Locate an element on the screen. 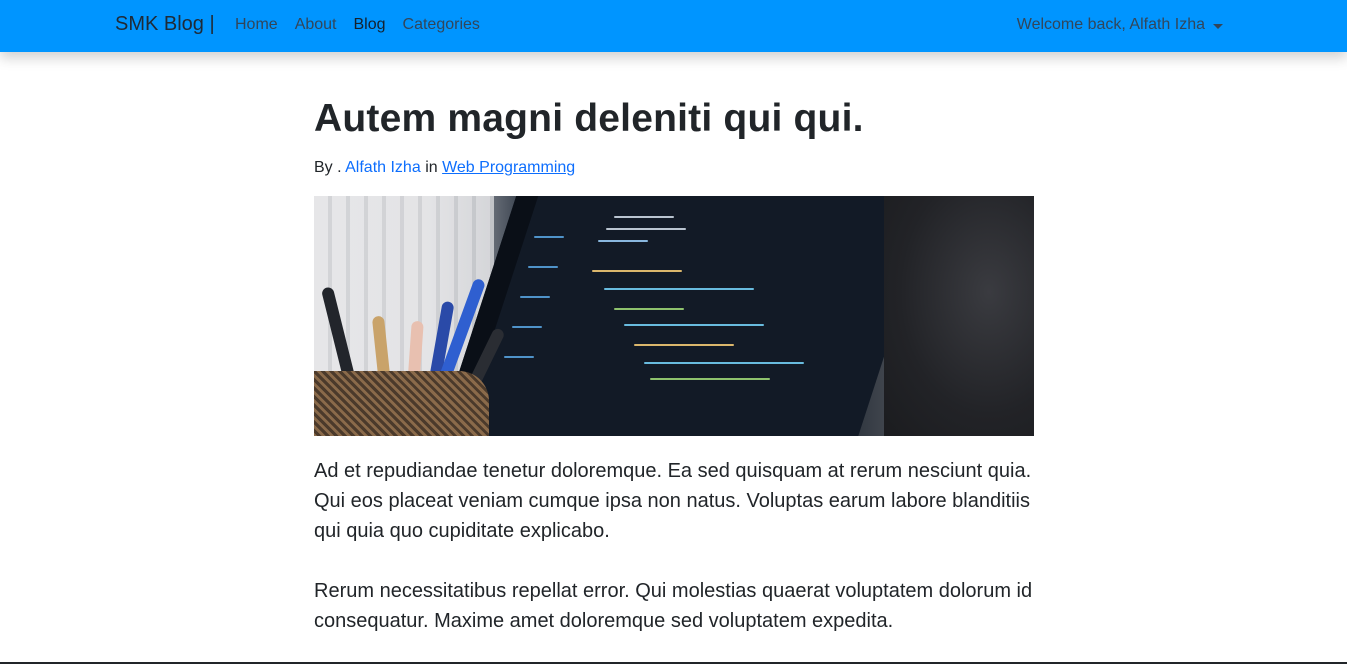 The image size is (1347, 664). post-meta: By . Alfath Izha in Web Programming is located at coordinates (674, 168).